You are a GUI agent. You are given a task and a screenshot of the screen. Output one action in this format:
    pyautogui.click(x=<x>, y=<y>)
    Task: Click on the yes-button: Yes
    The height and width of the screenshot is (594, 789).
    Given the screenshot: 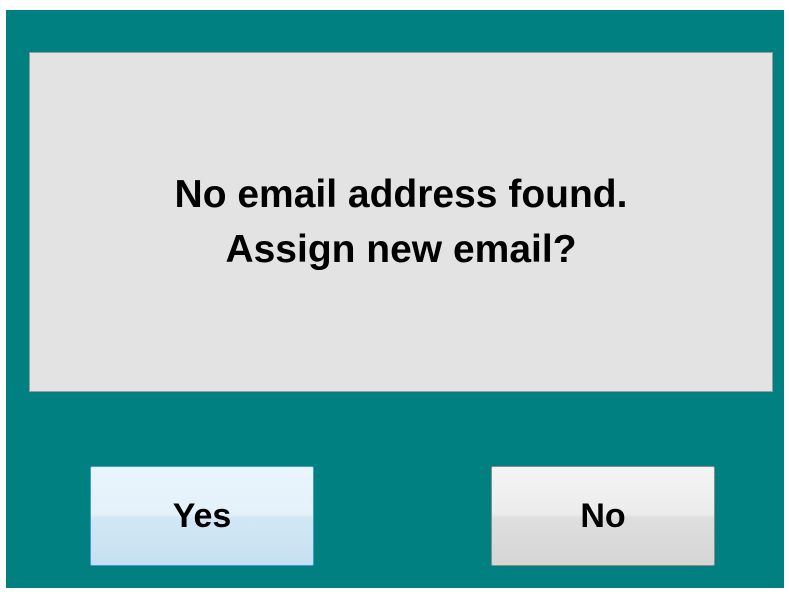 What is the action you would take?
    pyautogui.click(x=202, y=516)
    